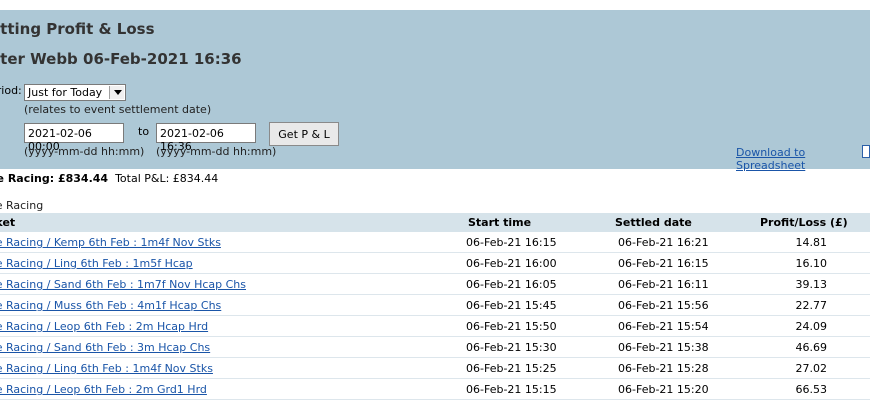 This screenshot has height=402, width=870. What do you see at coordinates (511, 347) in the screenshot?
I see `start-time-cell: 06-Feb-21 15:30` at bounding box center [511, 347].